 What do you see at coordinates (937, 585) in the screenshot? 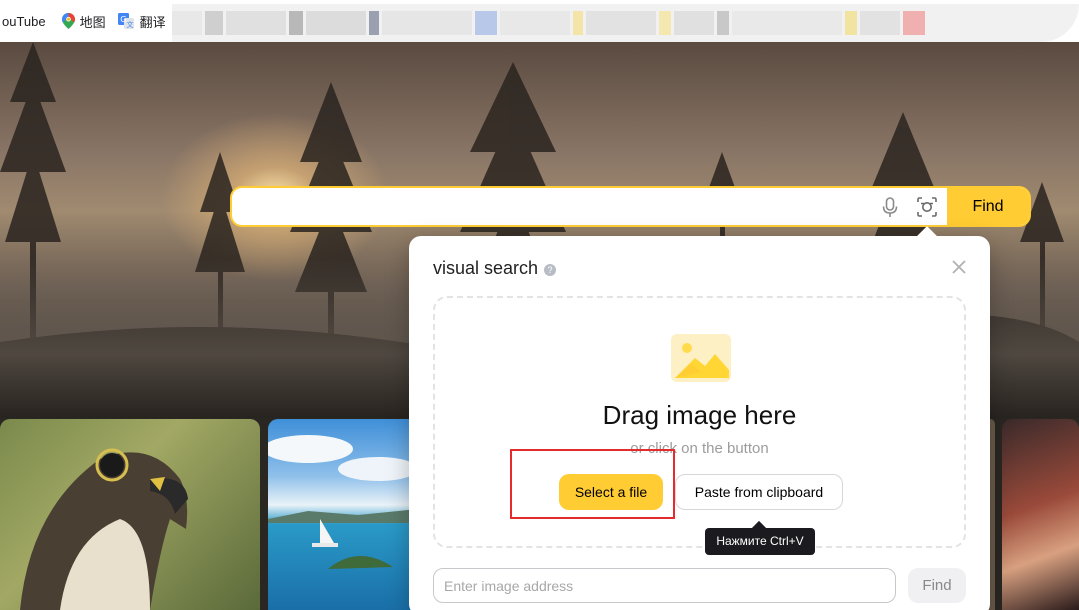
I see `url-find-button: Find` at bounding box center [937, 585].